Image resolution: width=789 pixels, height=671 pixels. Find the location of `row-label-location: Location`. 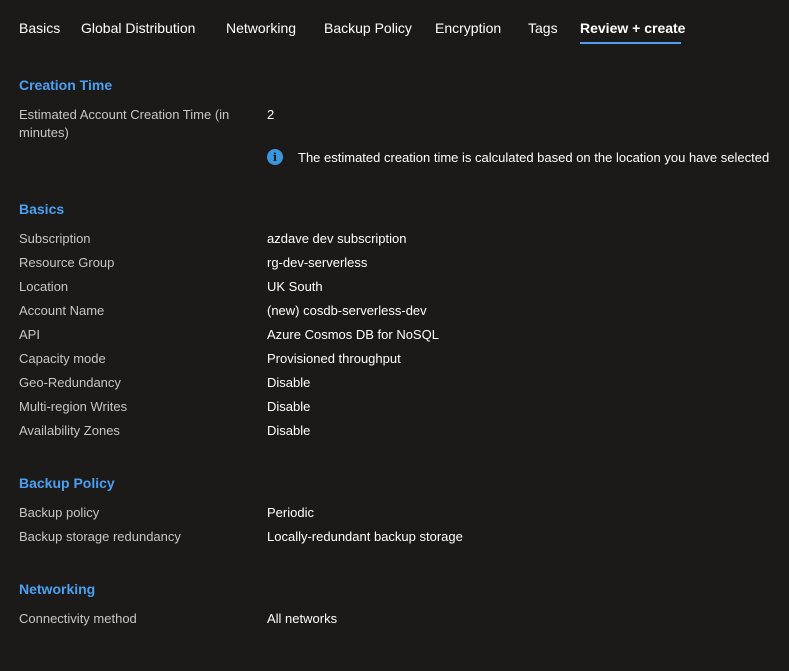

row-label-location: Location is located at coordinates (44, 286).